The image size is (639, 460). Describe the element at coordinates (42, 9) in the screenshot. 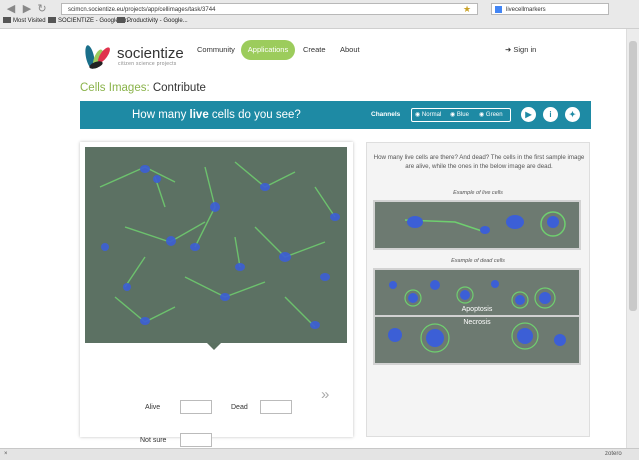

I see `reload-icon: ↻` at that location.